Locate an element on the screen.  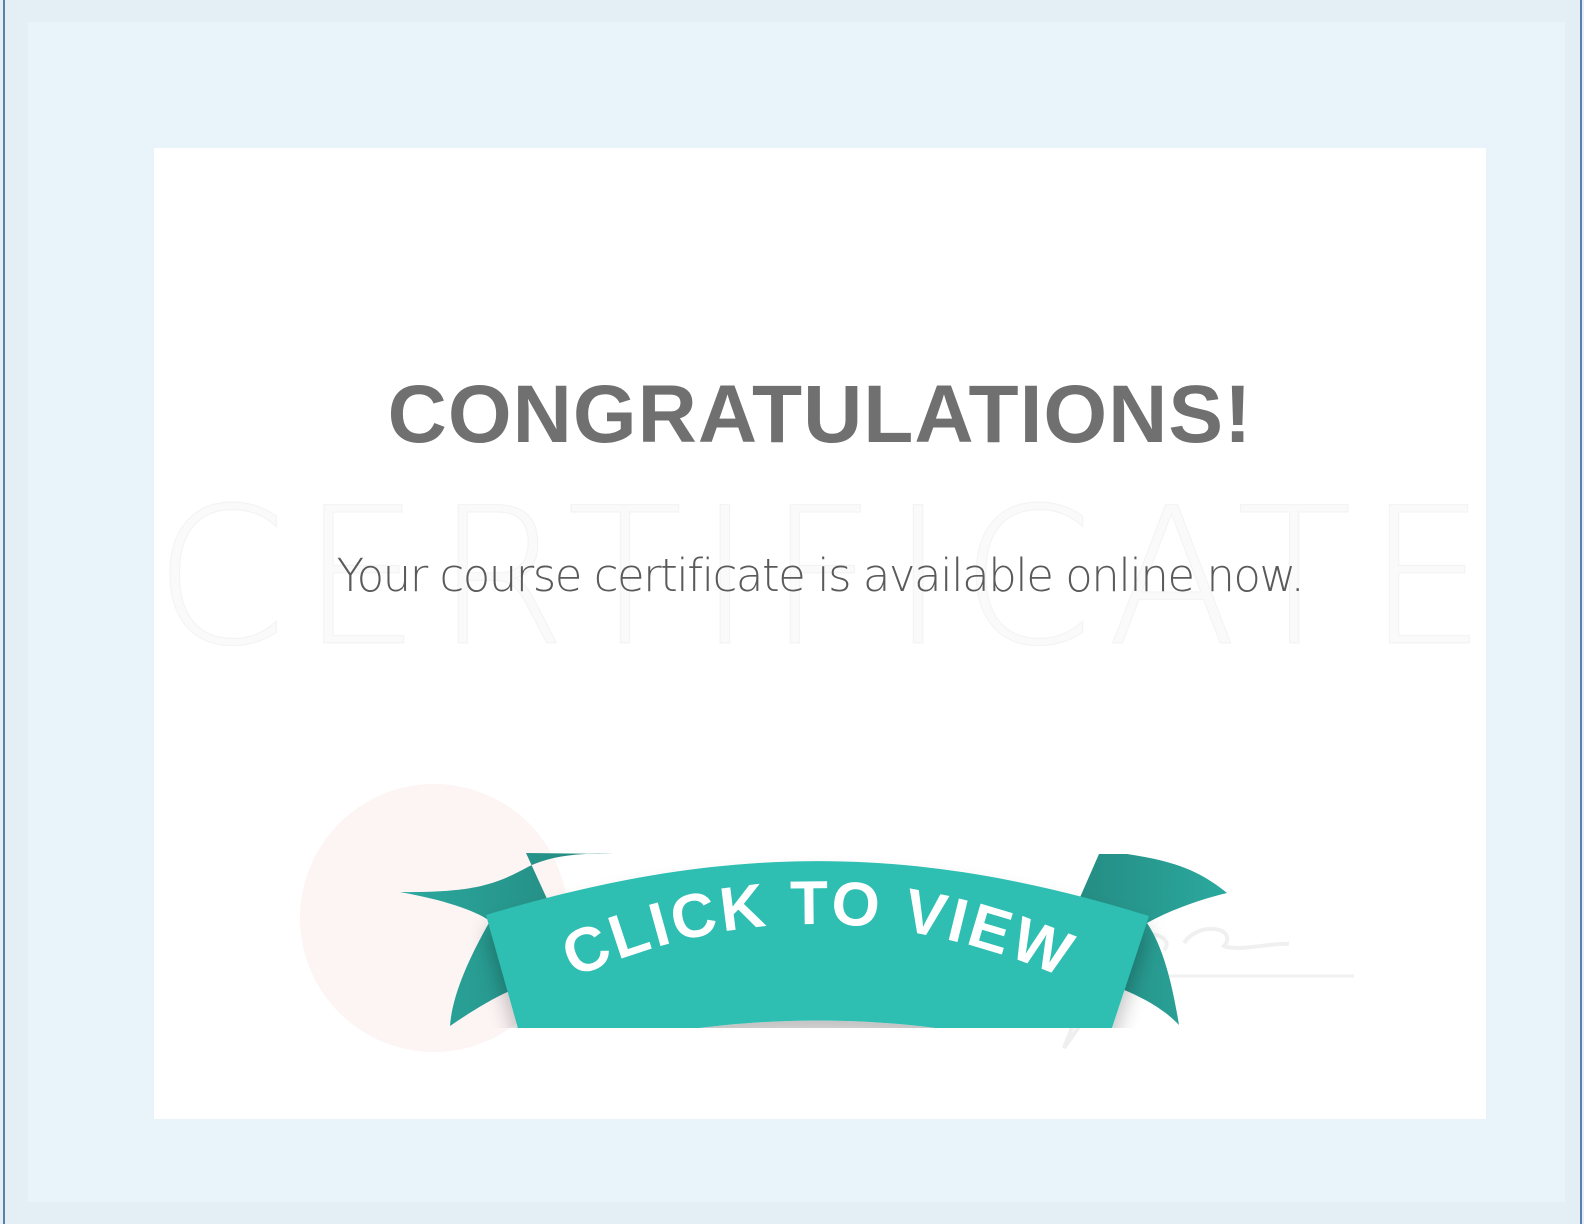
ribbon-label-layer: CLICK TO VIEW is located at coordinates (819, 930).